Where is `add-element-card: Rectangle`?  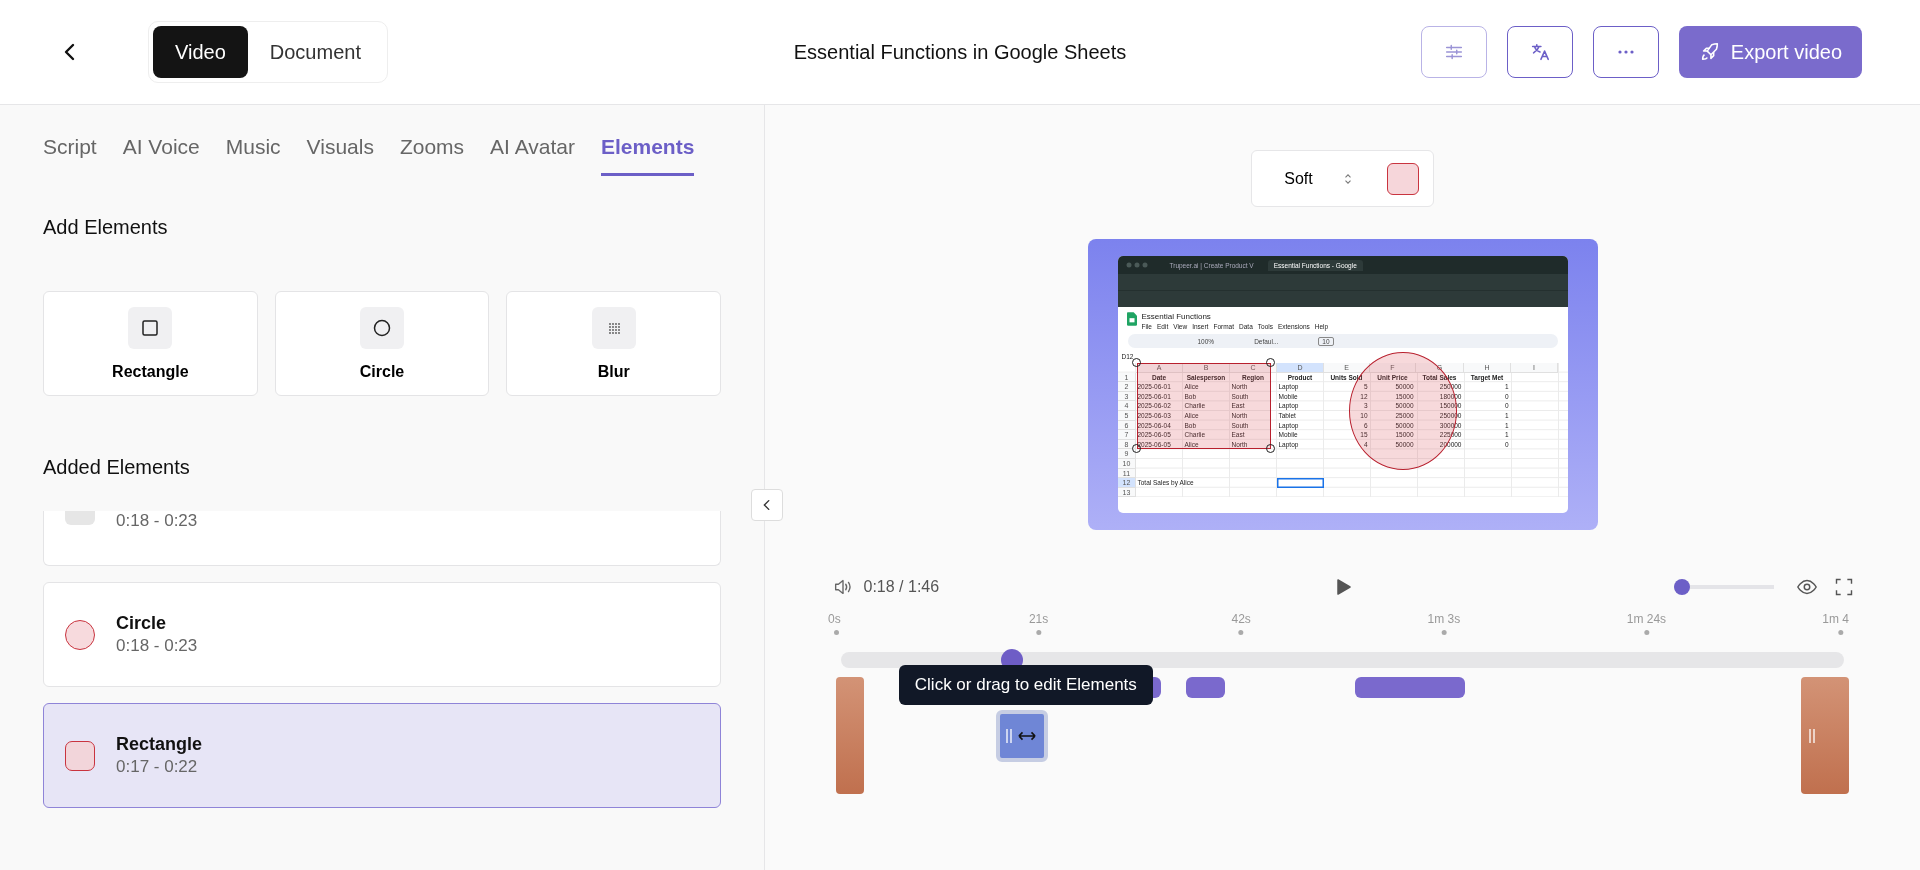 add-element-card: Rectangle is located at coordinates (150, 343).